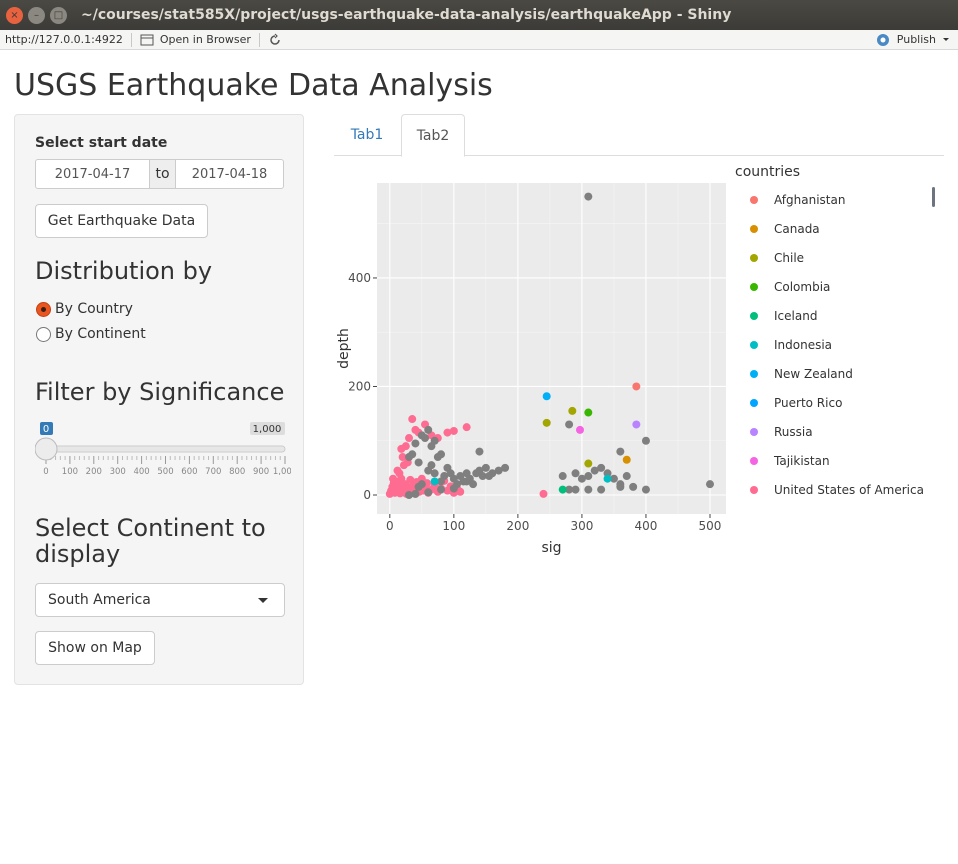  What do you see at coordinates (95, 648) in the screenshot?
I see `show-on-map-button: Show on Map` at bounding box center [95, 648].